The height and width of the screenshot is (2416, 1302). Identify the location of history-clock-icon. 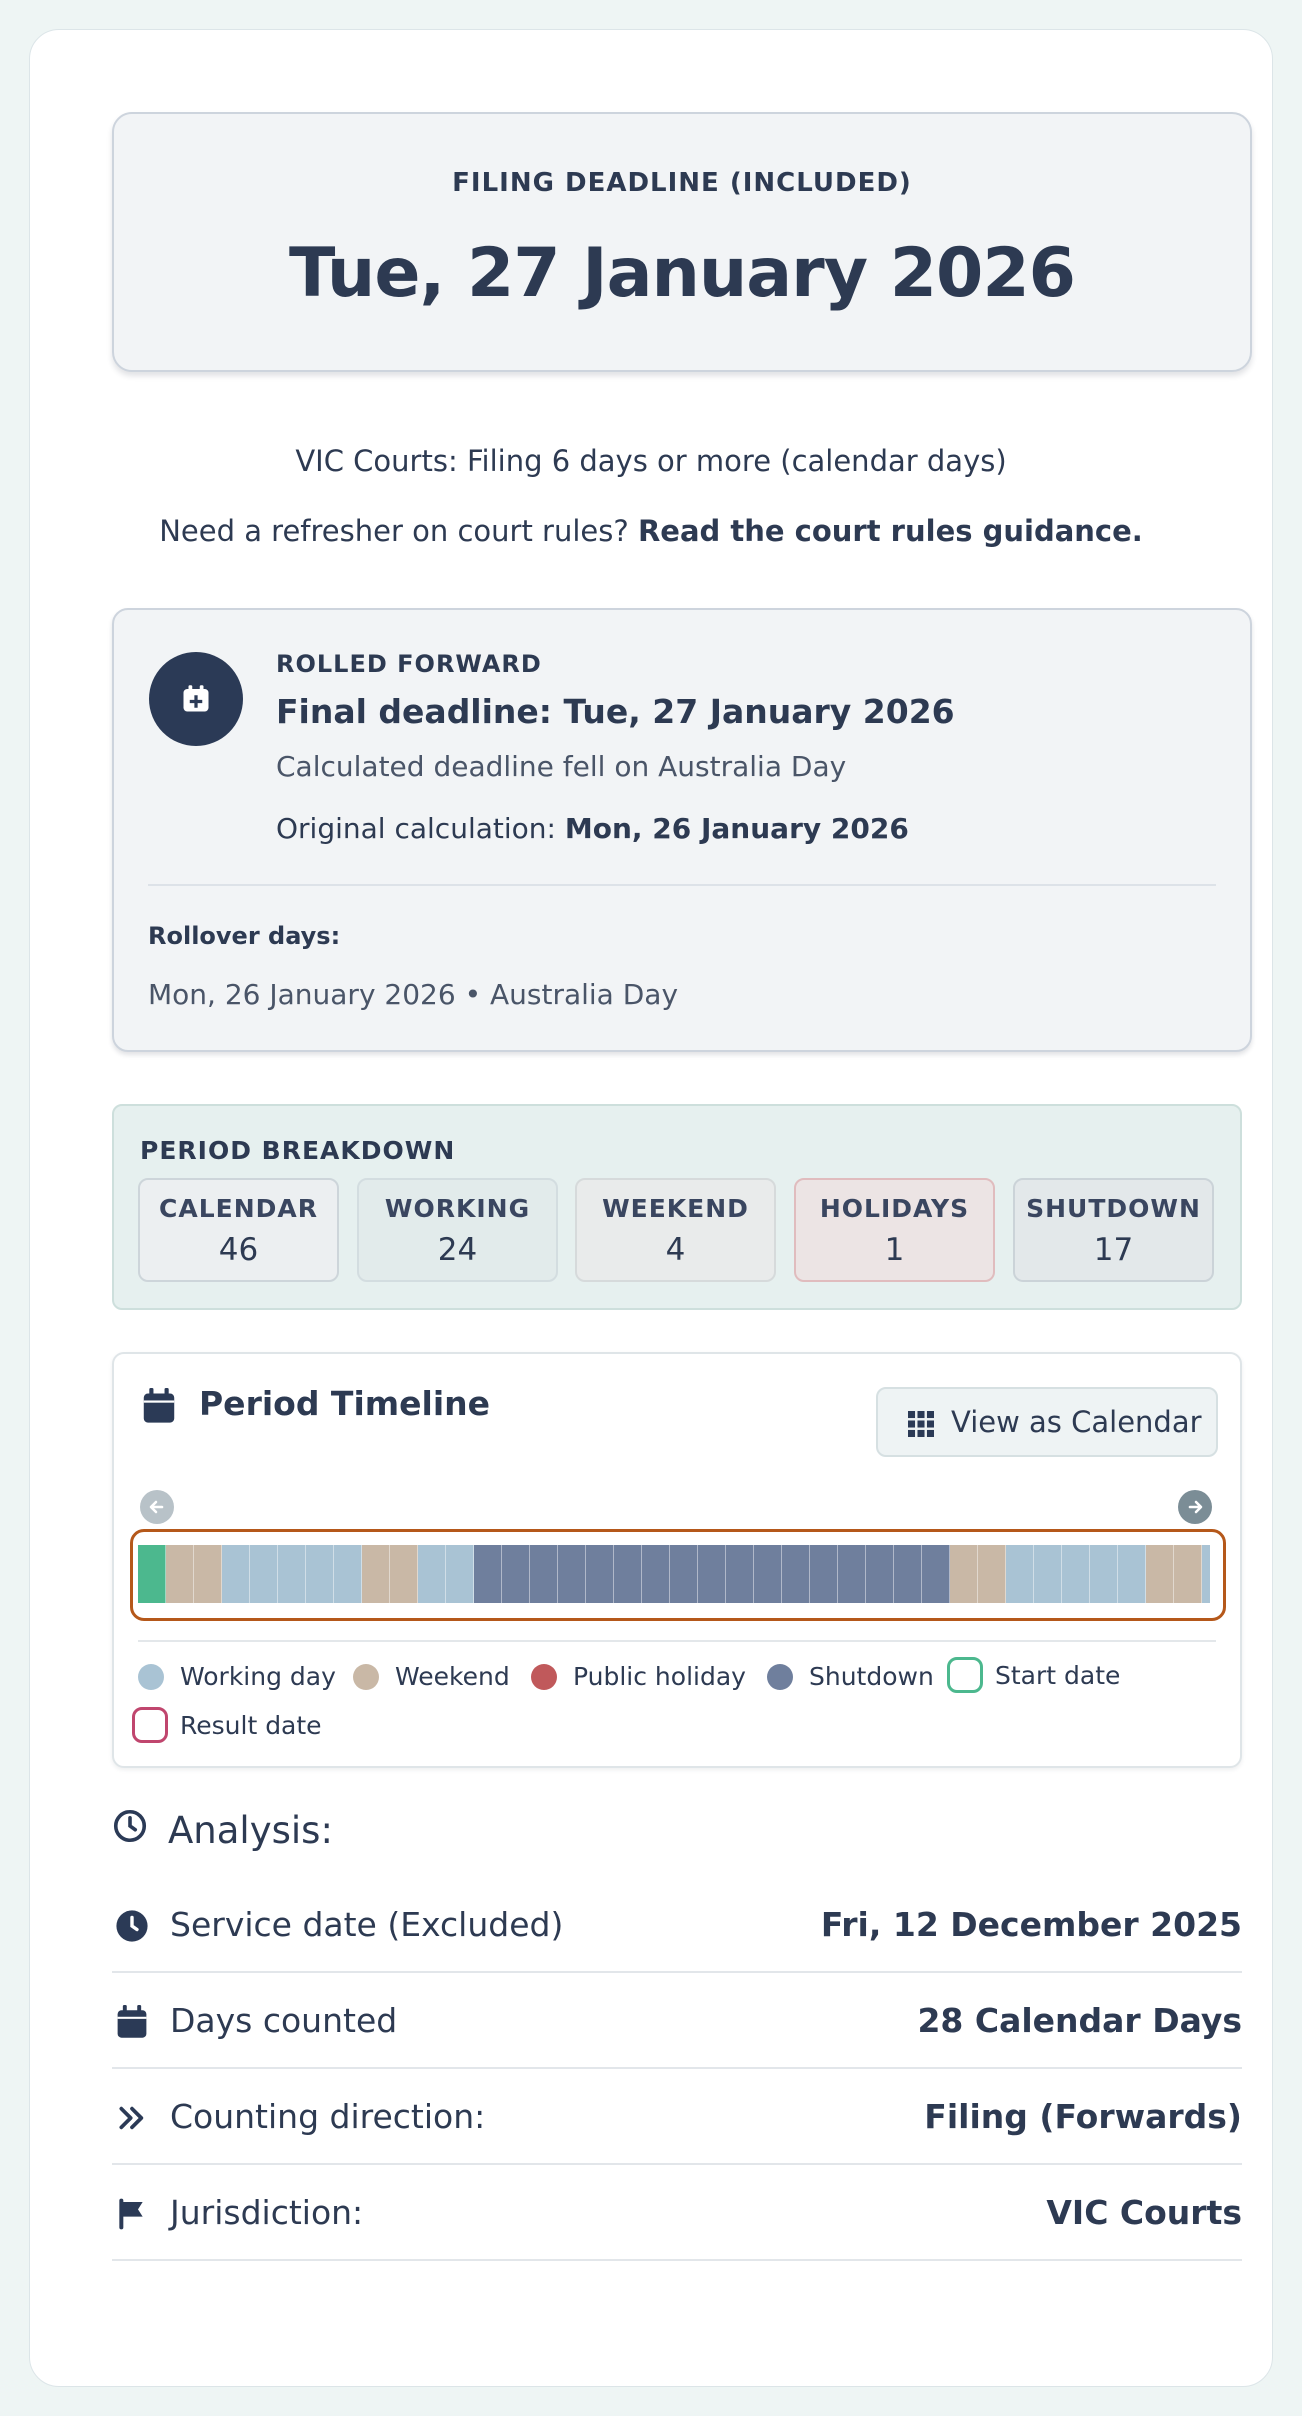
(130, 1830).